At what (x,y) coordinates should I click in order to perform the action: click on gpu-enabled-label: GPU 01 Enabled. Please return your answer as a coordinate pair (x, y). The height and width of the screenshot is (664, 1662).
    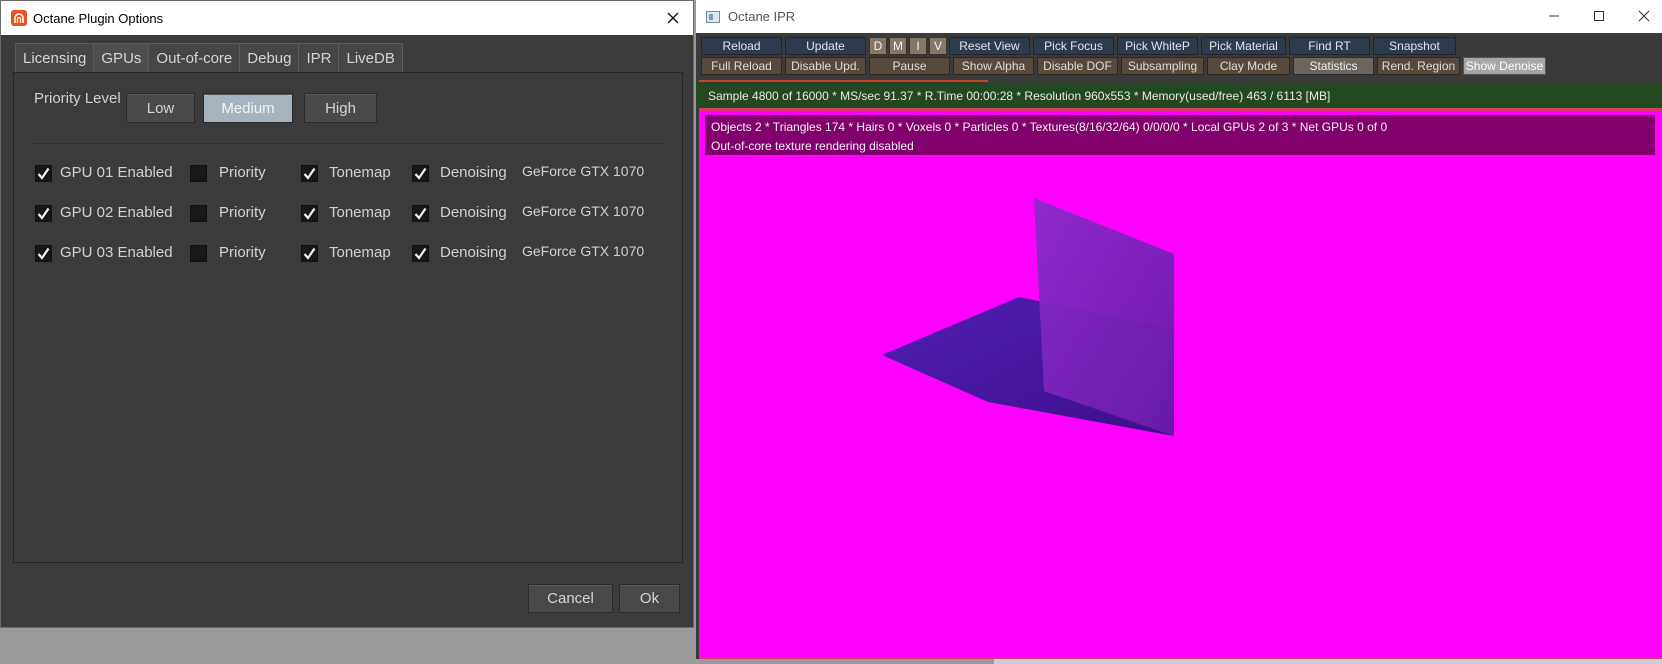
    Looking at the image, I should click on (116, 172).